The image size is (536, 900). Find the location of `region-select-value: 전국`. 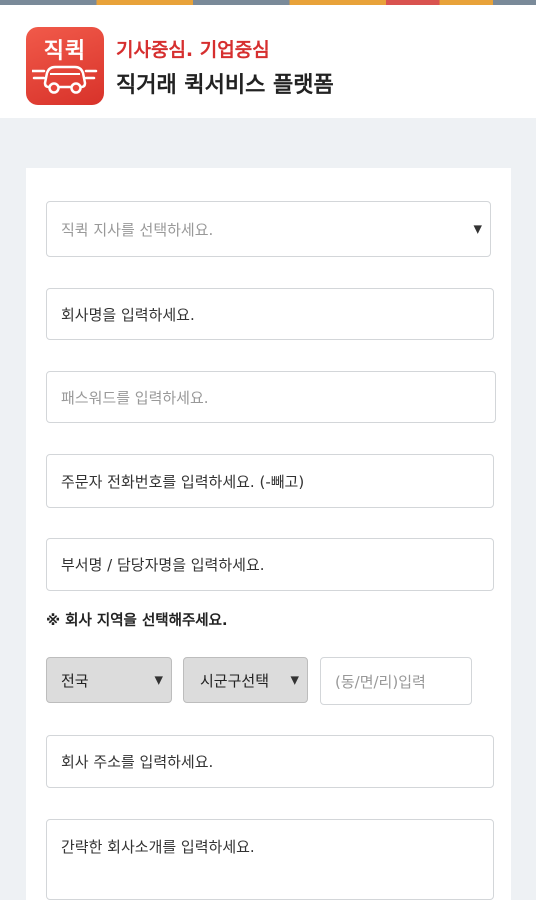

region-select-value: 전국 is located at coordinates (75, 680).